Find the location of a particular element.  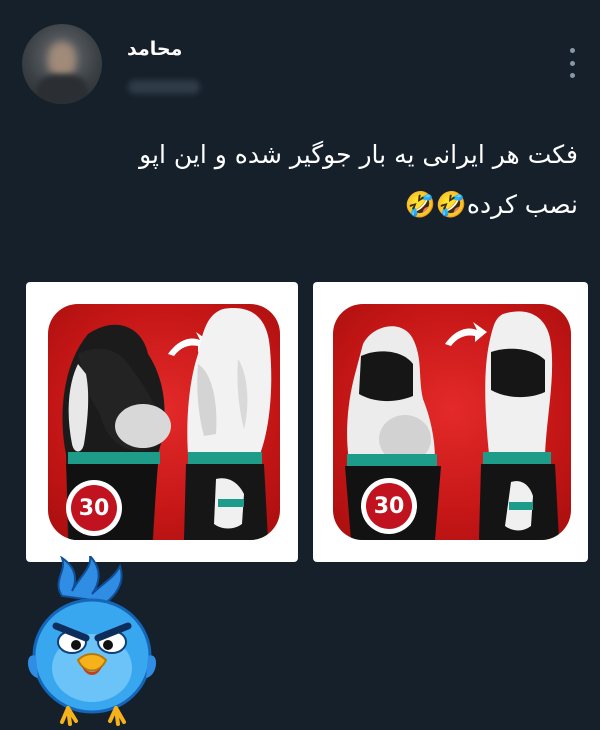

angry-bird-sticker is located at coordinates (92, 639).